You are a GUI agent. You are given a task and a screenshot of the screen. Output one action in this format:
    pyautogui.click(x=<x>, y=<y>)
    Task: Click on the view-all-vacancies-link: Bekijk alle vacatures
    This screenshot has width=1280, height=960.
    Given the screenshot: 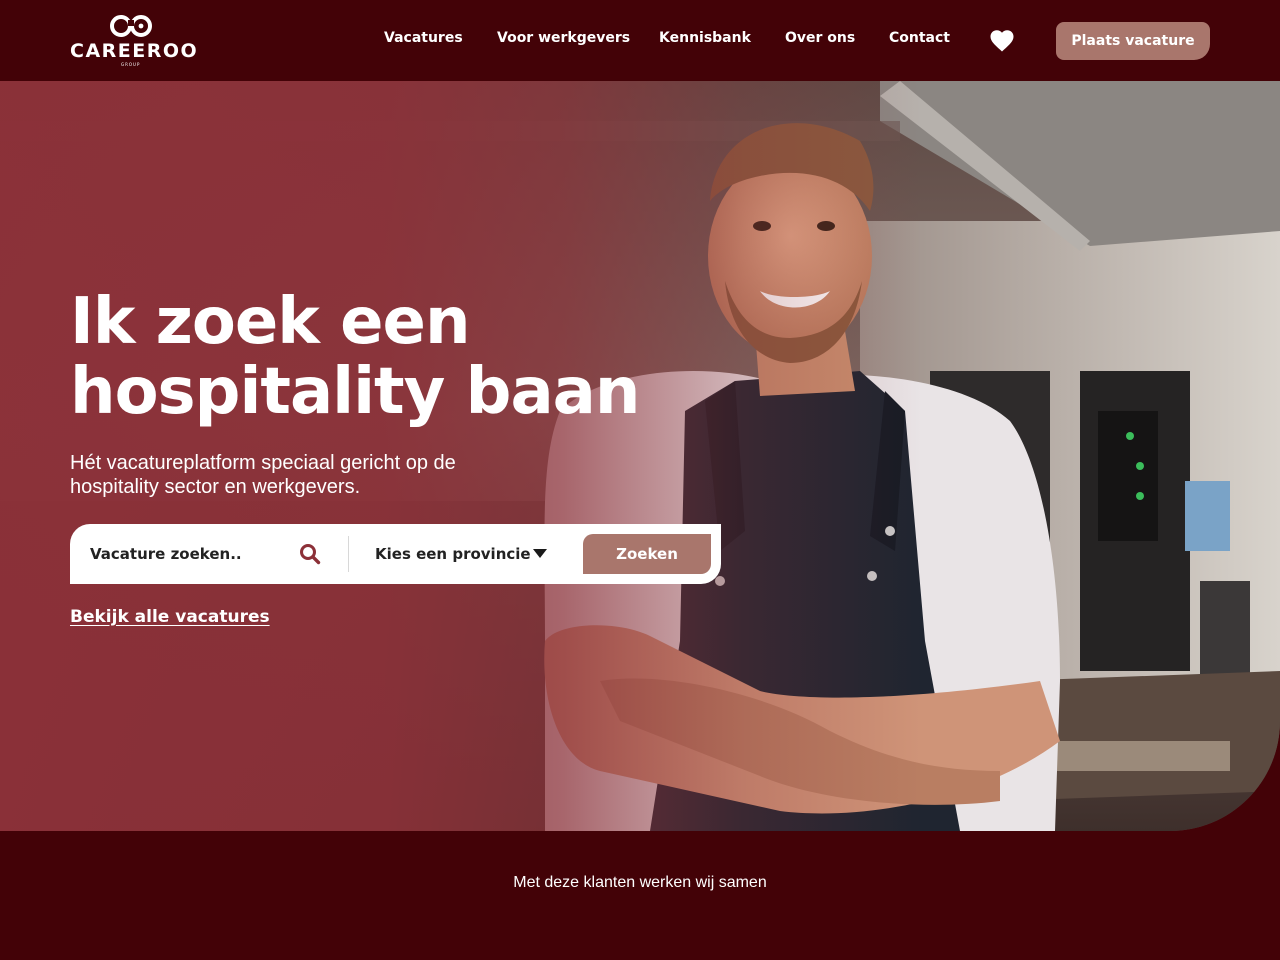 What is the action you would take?
    pyautogui.click(x=170, y=617)
    